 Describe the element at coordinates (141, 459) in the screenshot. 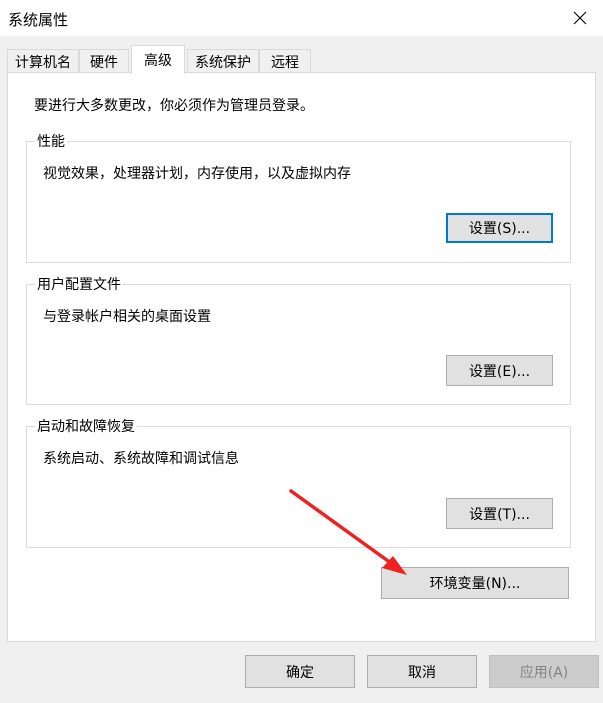

I see `startup-recovery-description: 系统启动、系统故障和调试信息` at that location.